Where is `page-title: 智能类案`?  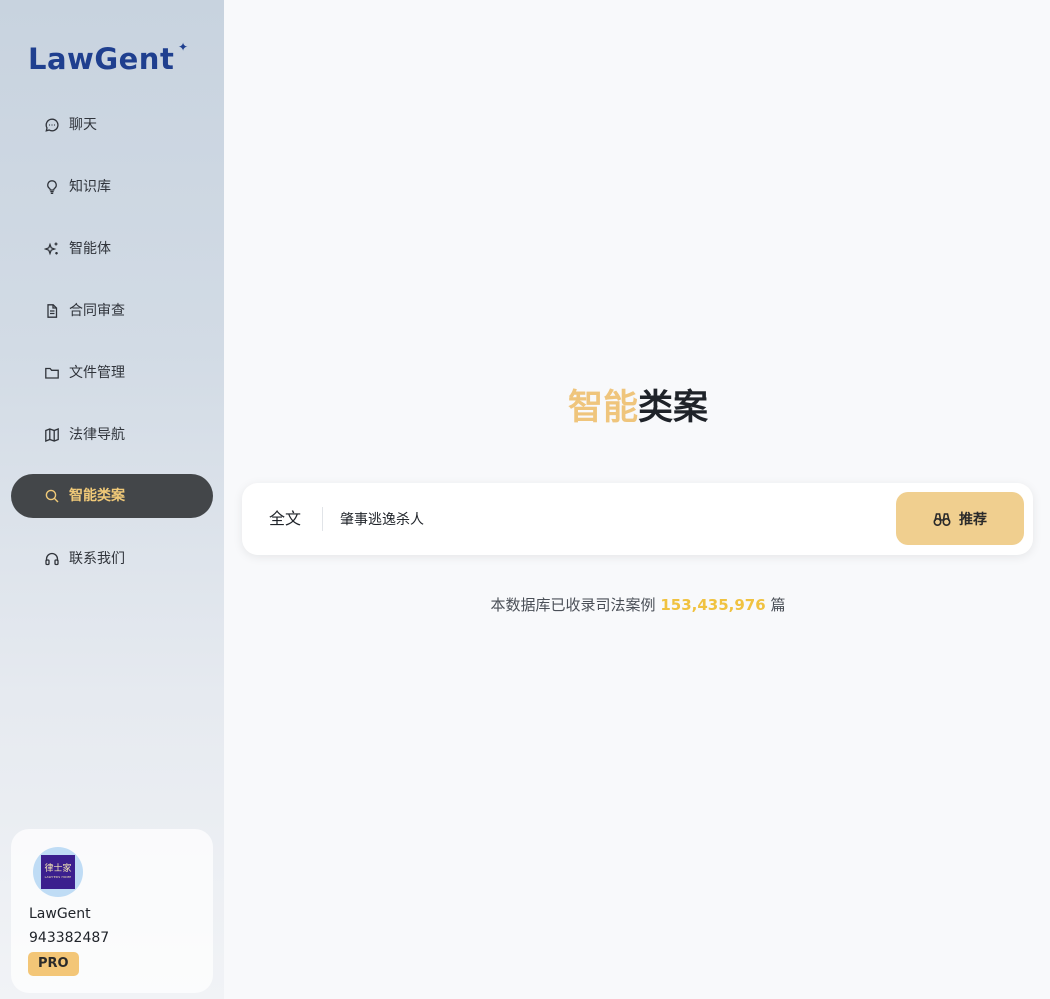
page-title: 智能类案 is located at coordinates (525, 408).